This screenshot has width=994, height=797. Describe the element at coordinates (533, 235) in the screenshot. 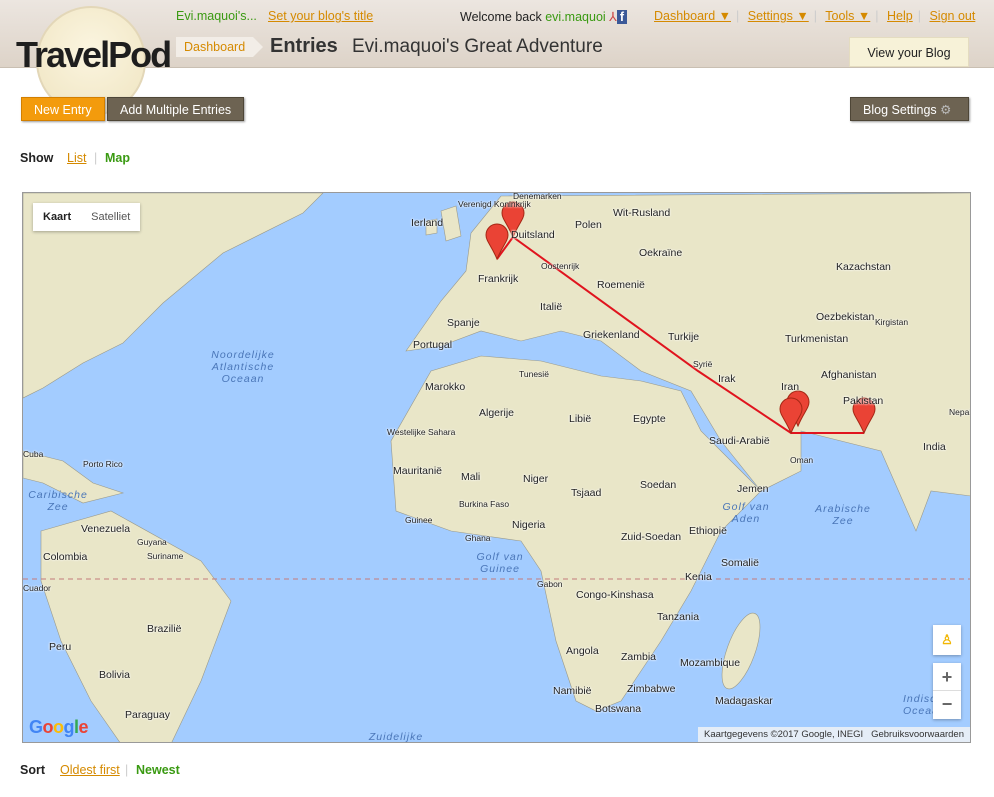

I see `map-label: Duitsland` at that location.